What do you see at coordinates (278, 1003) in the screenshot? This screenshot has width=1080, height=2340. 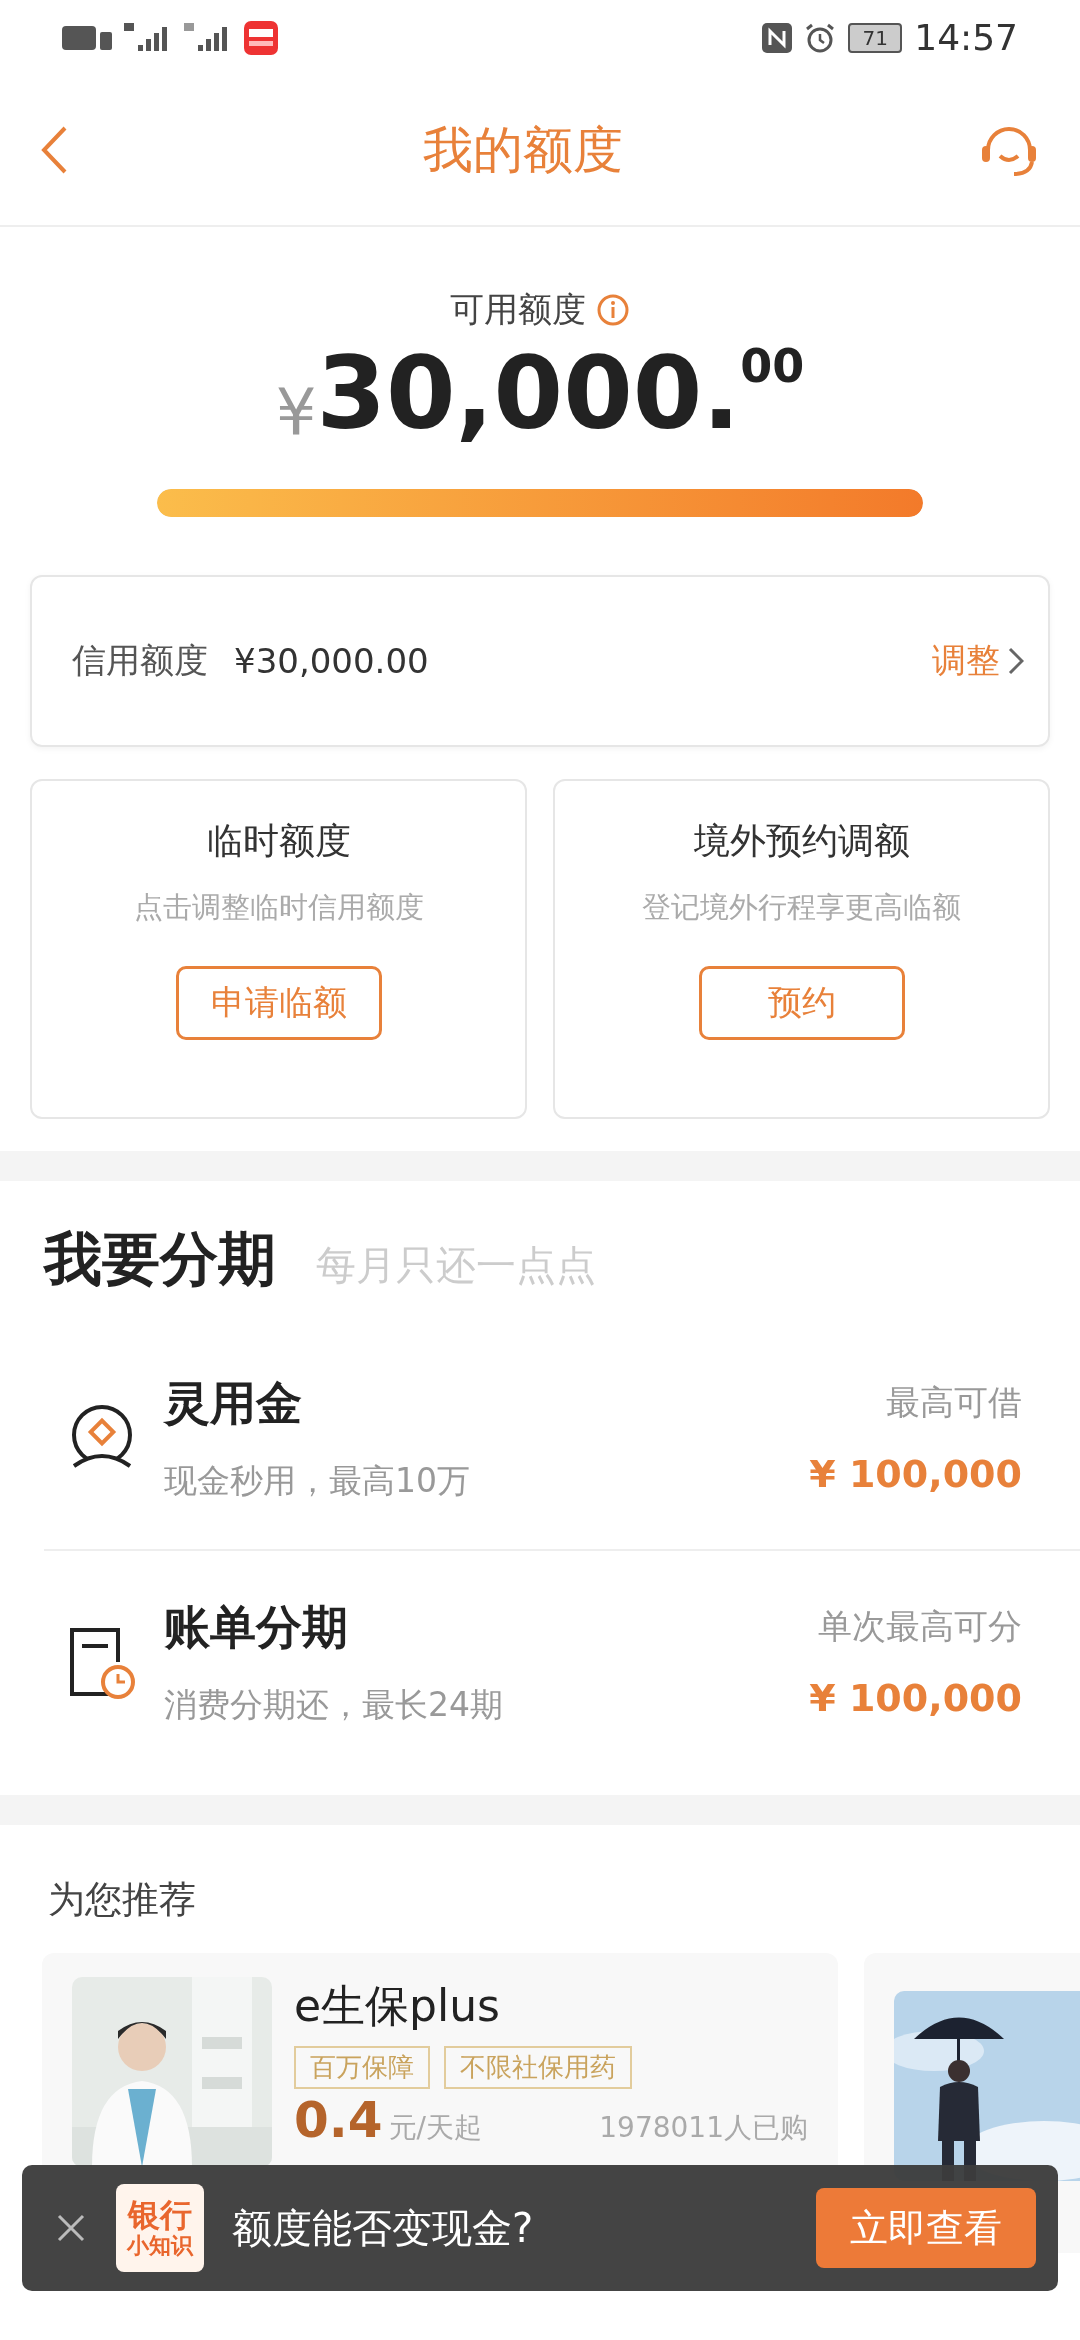 I see `apply-button: 申请临额` at bounding box center [278, 1003].